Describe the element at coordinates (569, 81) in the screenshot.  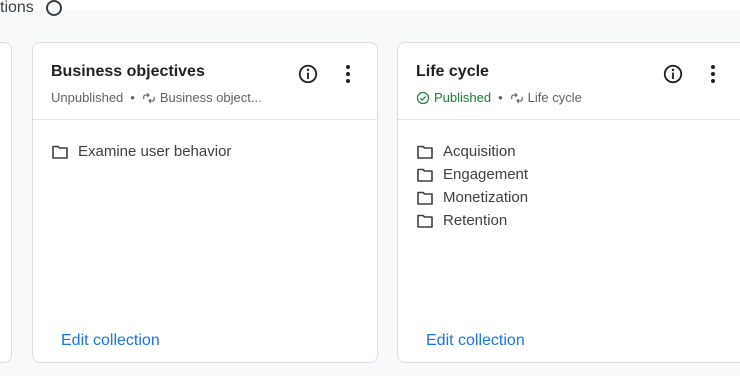
I see `card-header: Life cycle Published • Life cycle` at that location.